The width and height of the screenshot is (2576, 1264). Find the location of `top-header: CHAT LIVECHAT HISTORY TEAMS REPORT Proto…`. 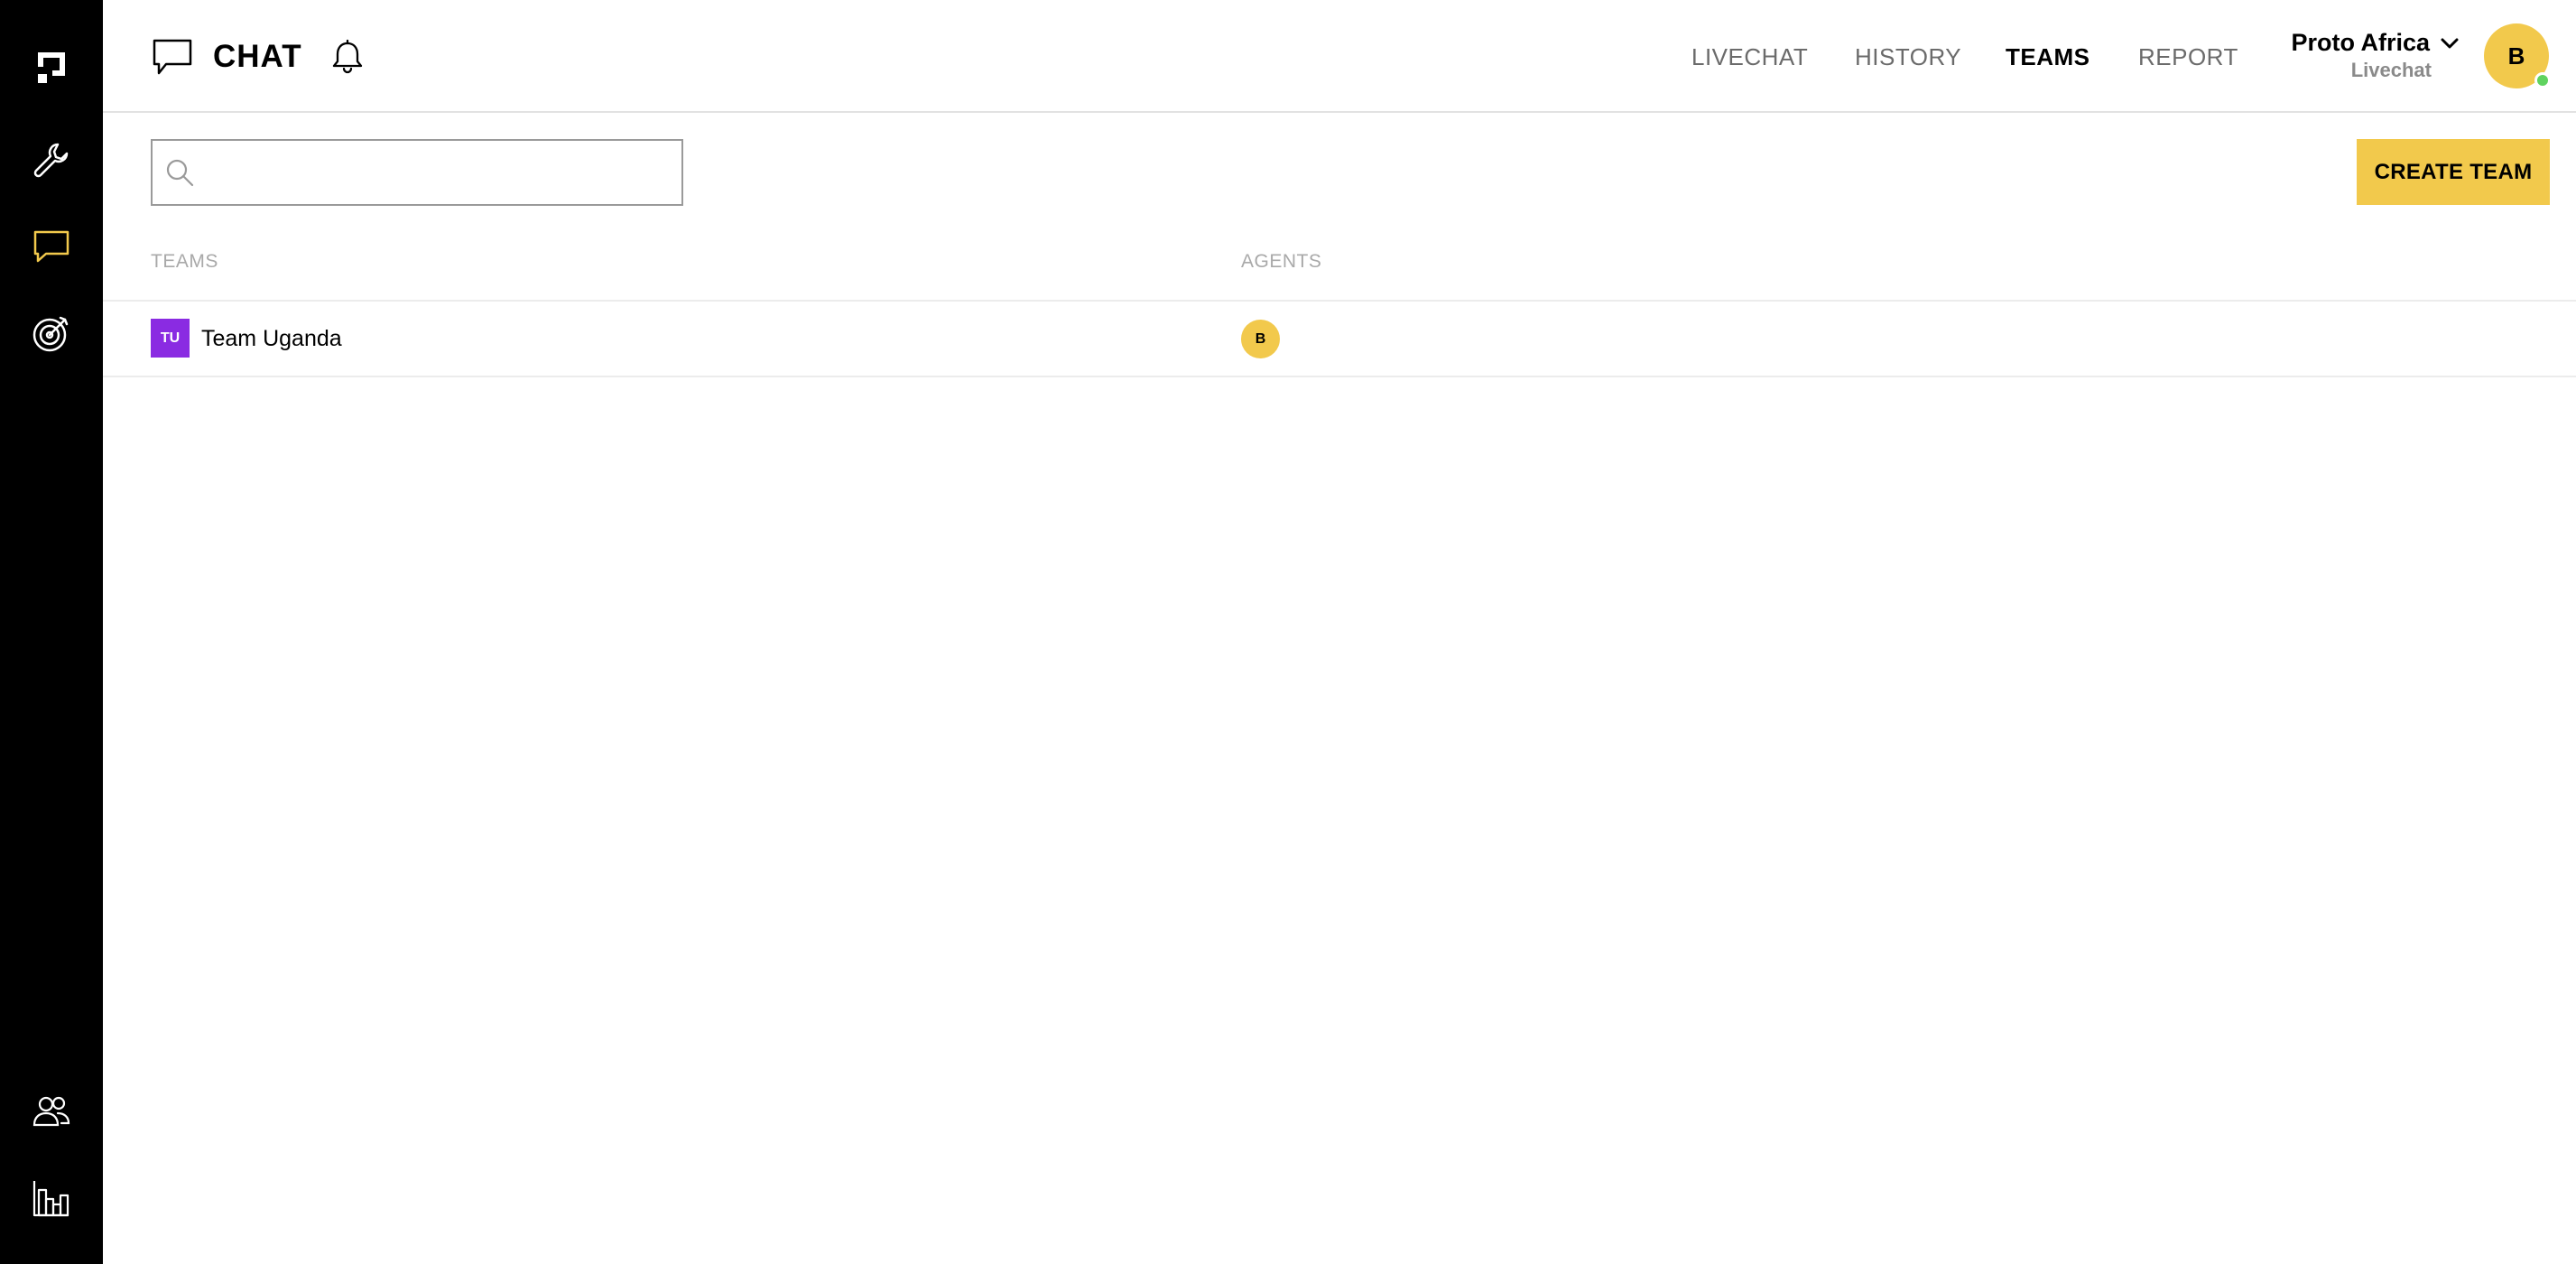

top-header: CHAT LIVECHAT HISTORY TEAMS REPORT Proto… is located at coordinates (1339, 56).